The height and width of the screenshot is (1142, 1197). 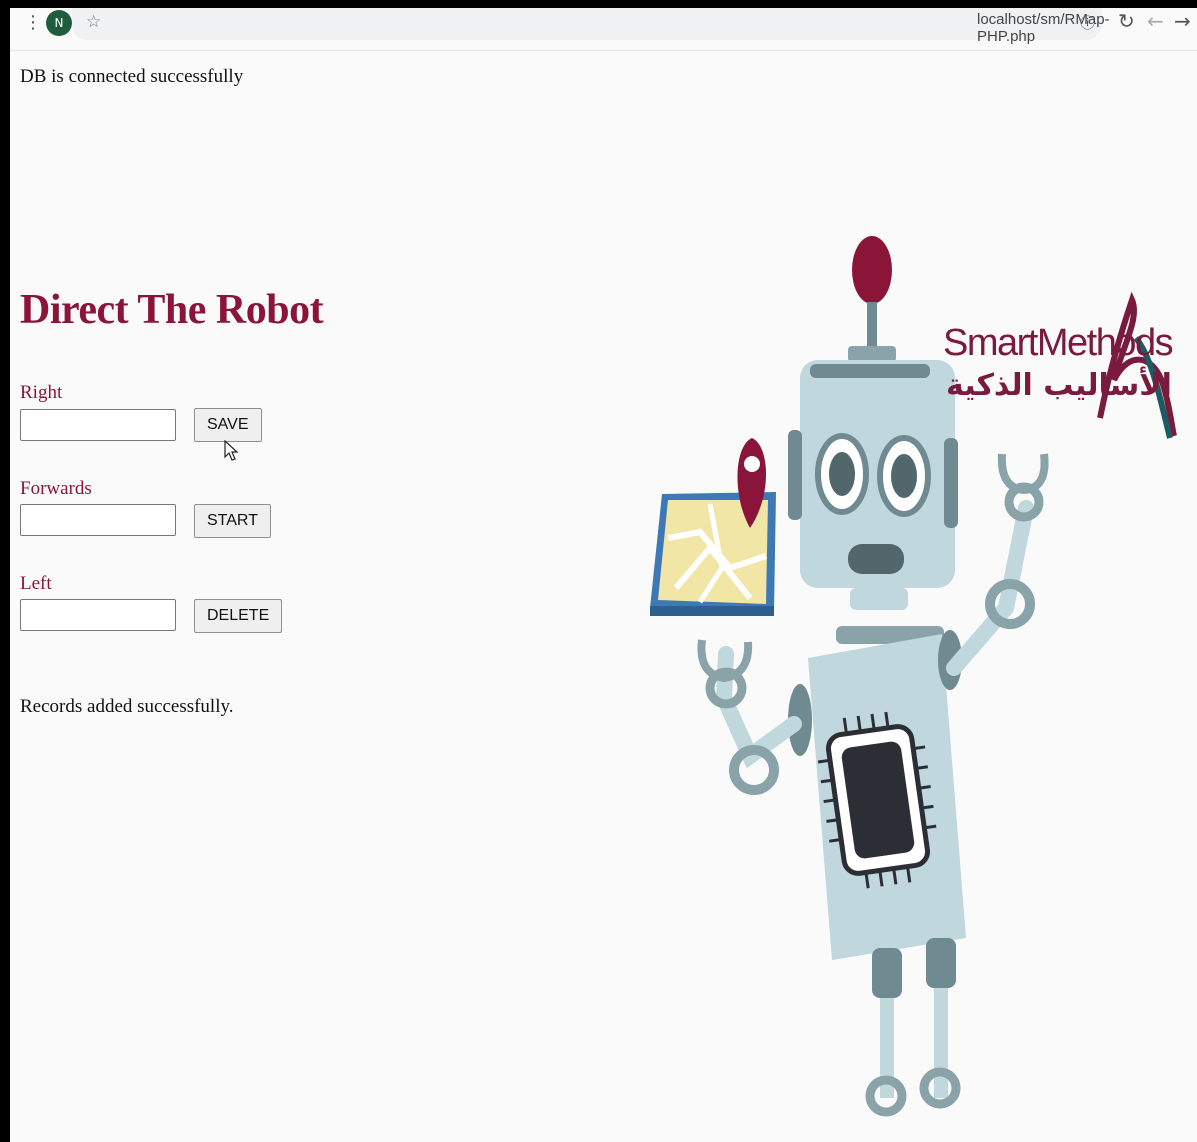 I want to click on db-status-text: DB is connected successfully, so click(x=132, y=76).